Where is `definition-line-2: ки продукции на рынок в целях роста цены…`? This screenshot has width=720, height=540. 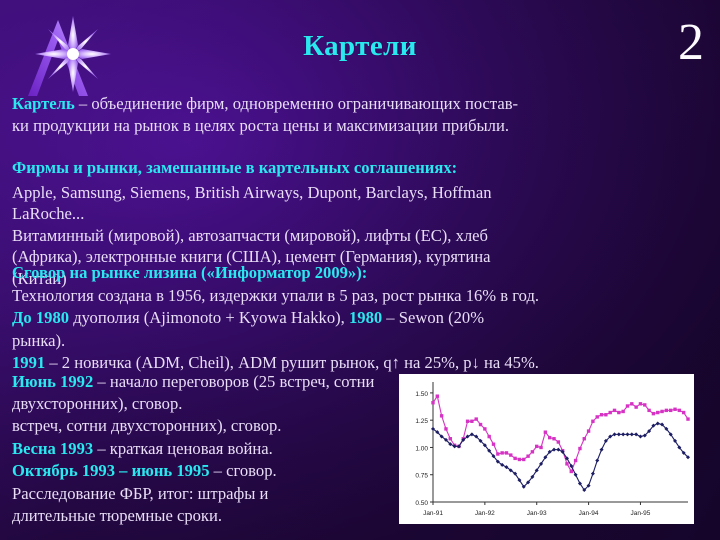
definition-line-2: ки продукции на рынок в целях роста цены… is located at coordinates (260, 125).